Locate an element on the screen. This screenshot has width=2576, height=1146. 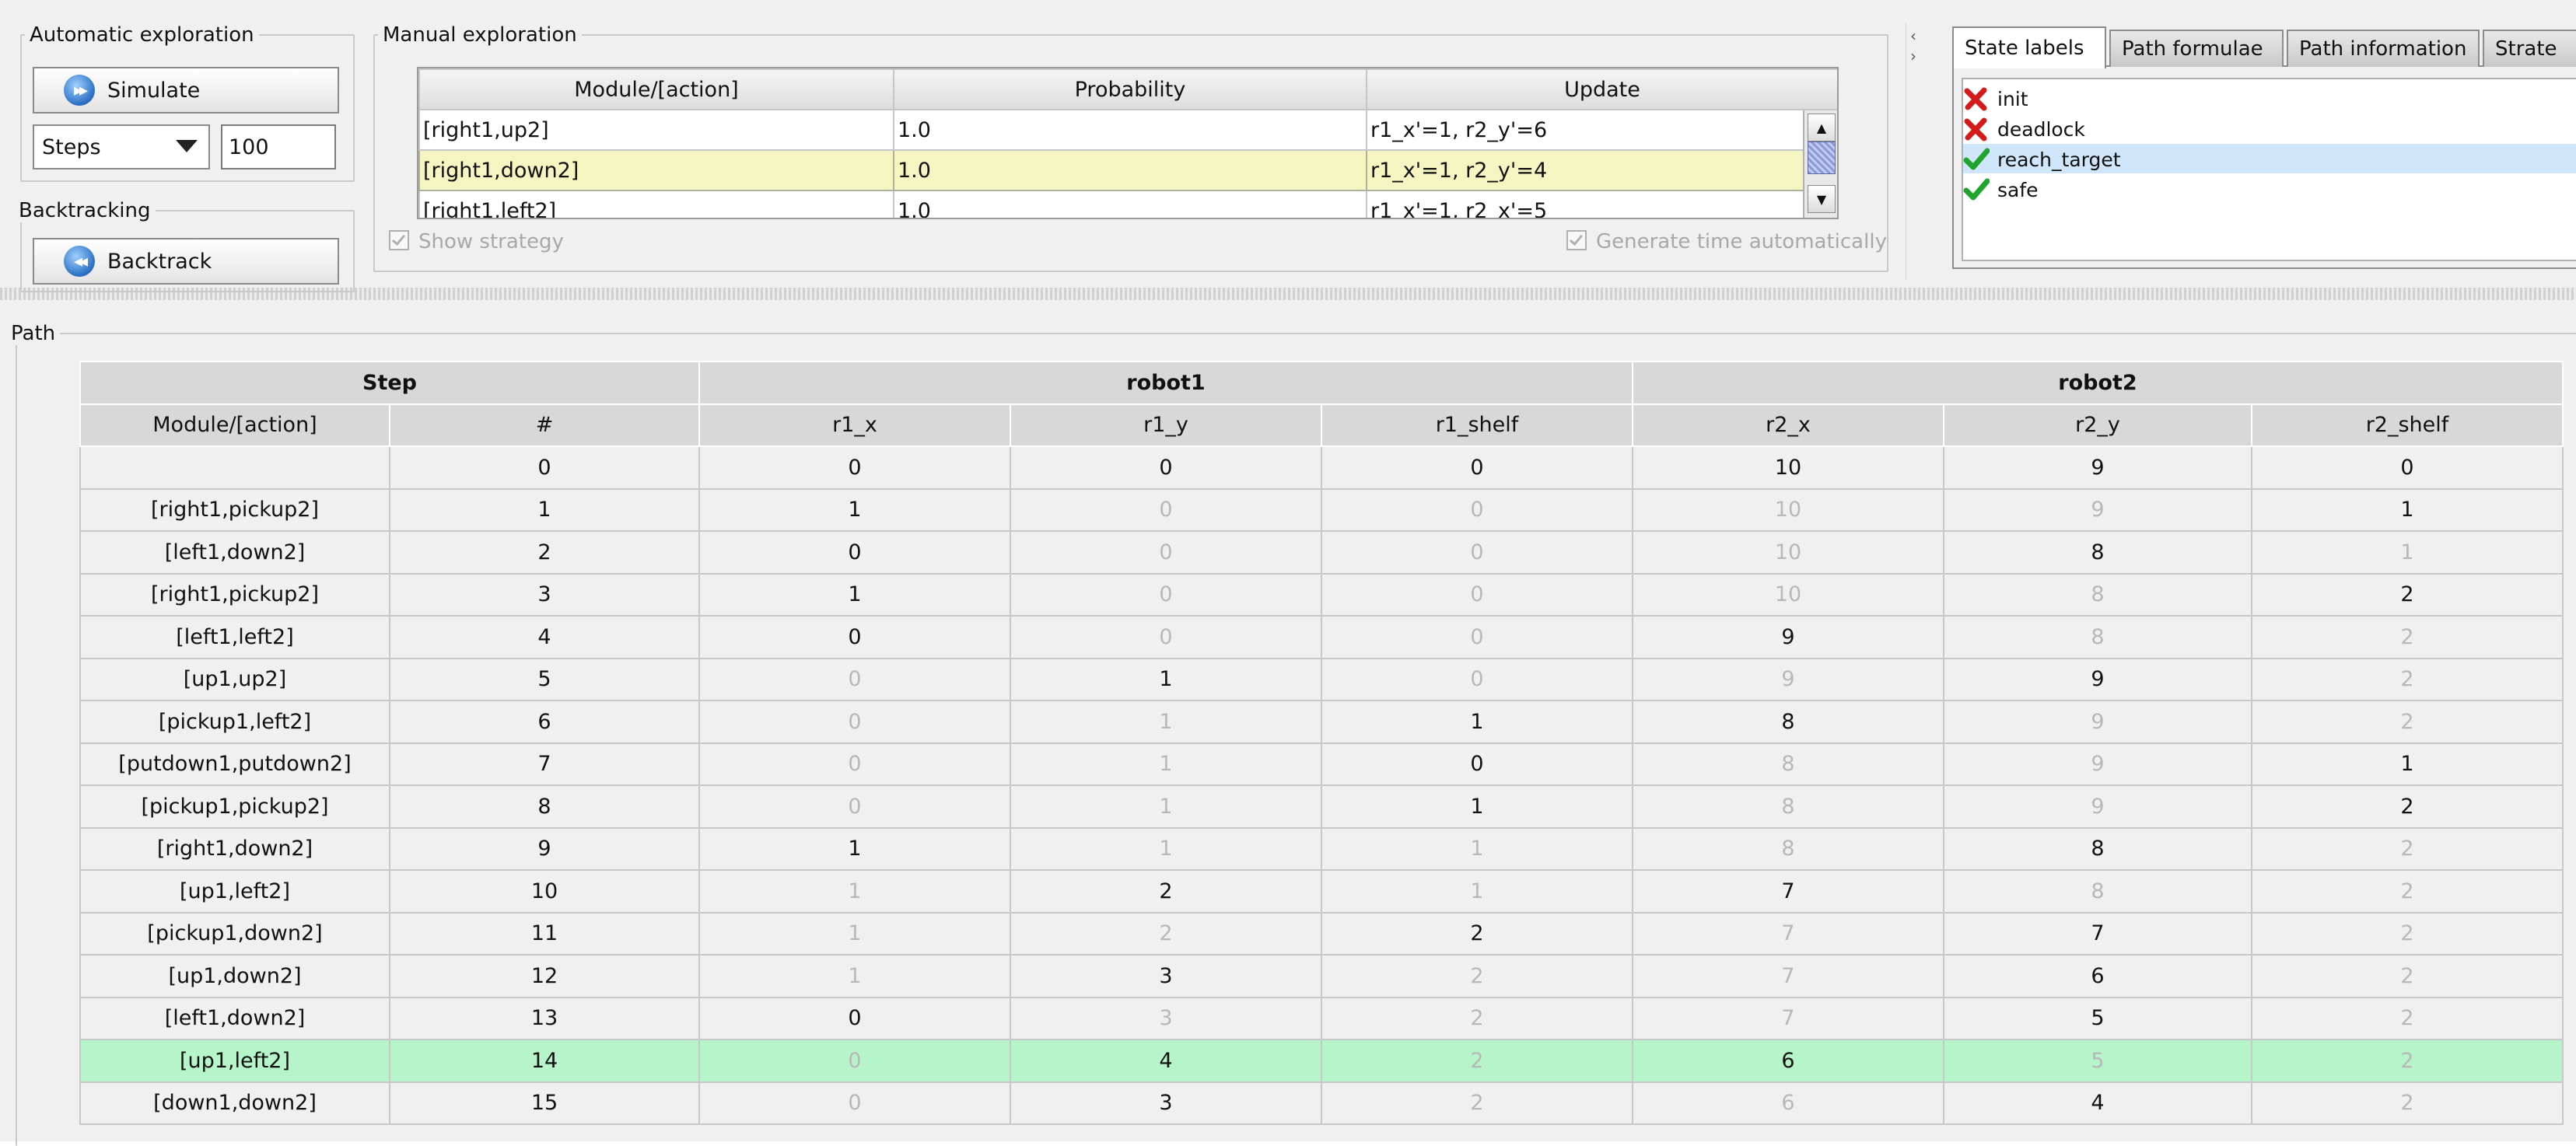
cell-action is located at coordinates (234, 467).